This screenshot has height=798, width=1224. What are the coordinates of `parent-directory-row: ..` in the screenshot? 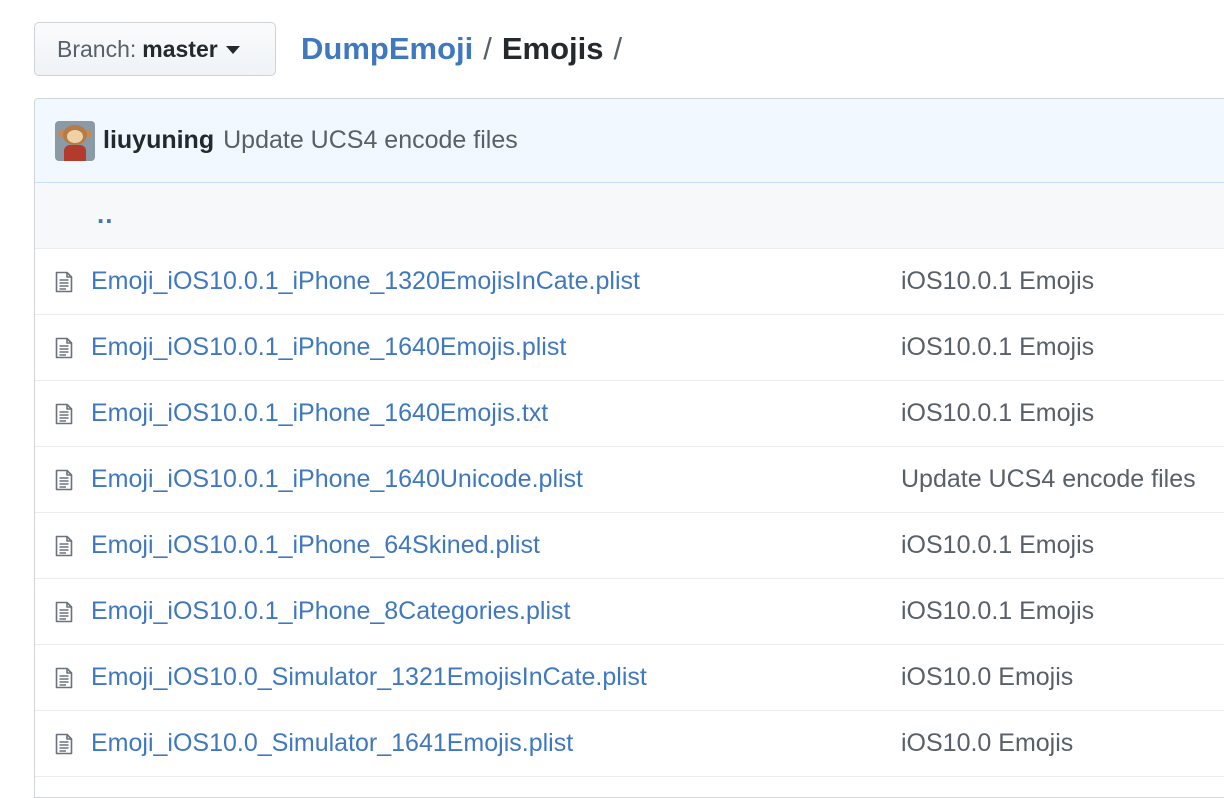 It's located at (629, 216).